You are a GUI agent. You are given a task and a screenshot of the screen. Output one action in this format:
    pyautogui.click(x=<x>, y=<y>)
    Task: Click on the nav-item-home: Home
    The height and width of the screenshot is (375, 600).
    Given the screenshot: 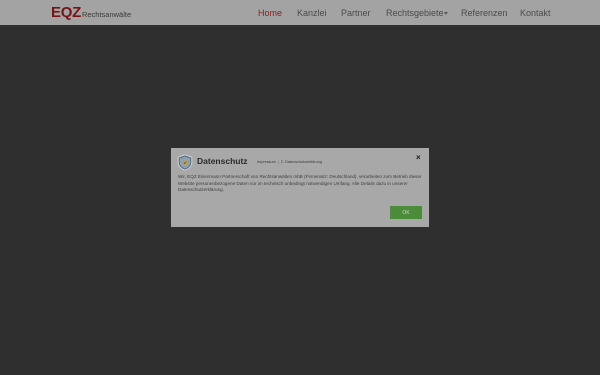 What is the action you would take?
    pyautogui.click(x=270, y=13)
    